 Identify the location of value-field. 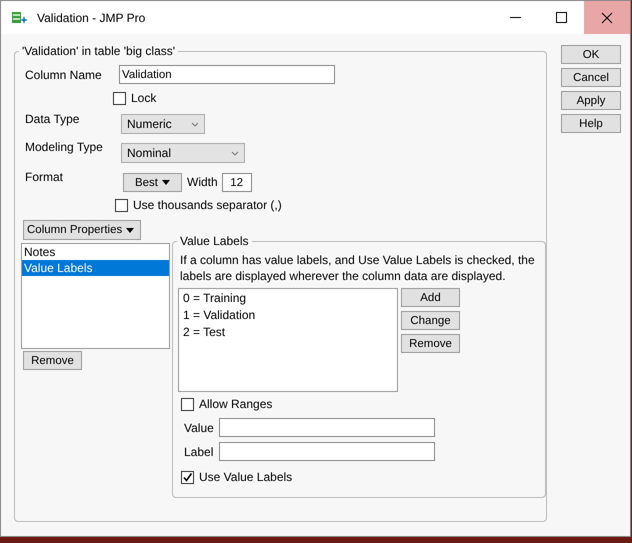
(327, 427).